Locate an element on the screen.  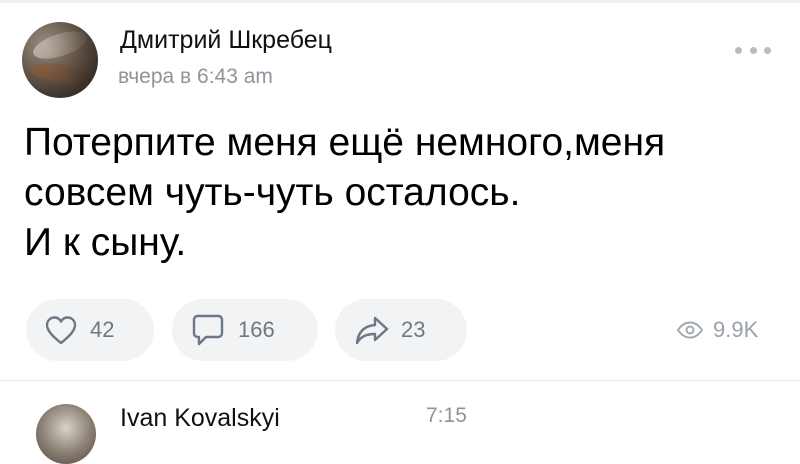
comment-icon is located at coordinates (208, 330).